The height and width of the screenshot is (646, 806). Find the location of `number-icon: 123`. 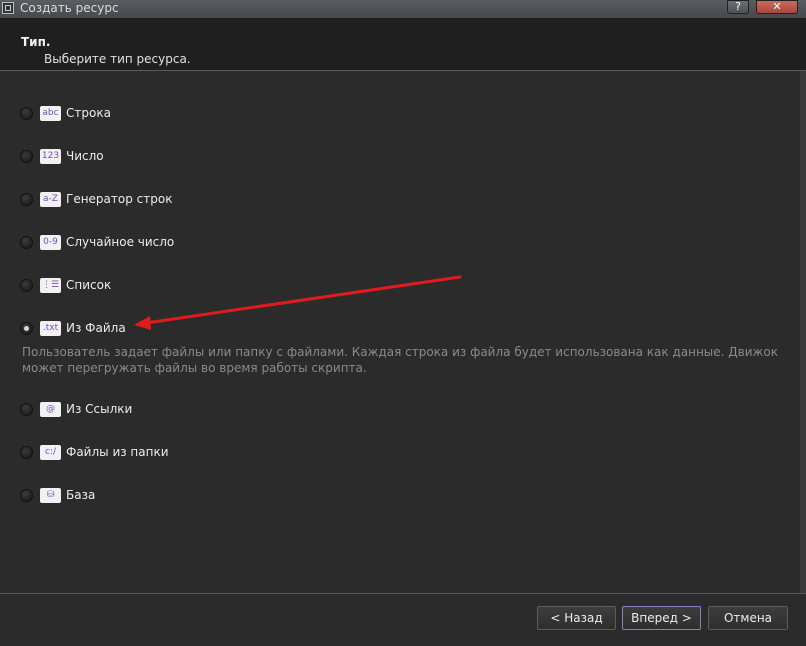

number-icon: 123 is located at coordinates (50, 156).